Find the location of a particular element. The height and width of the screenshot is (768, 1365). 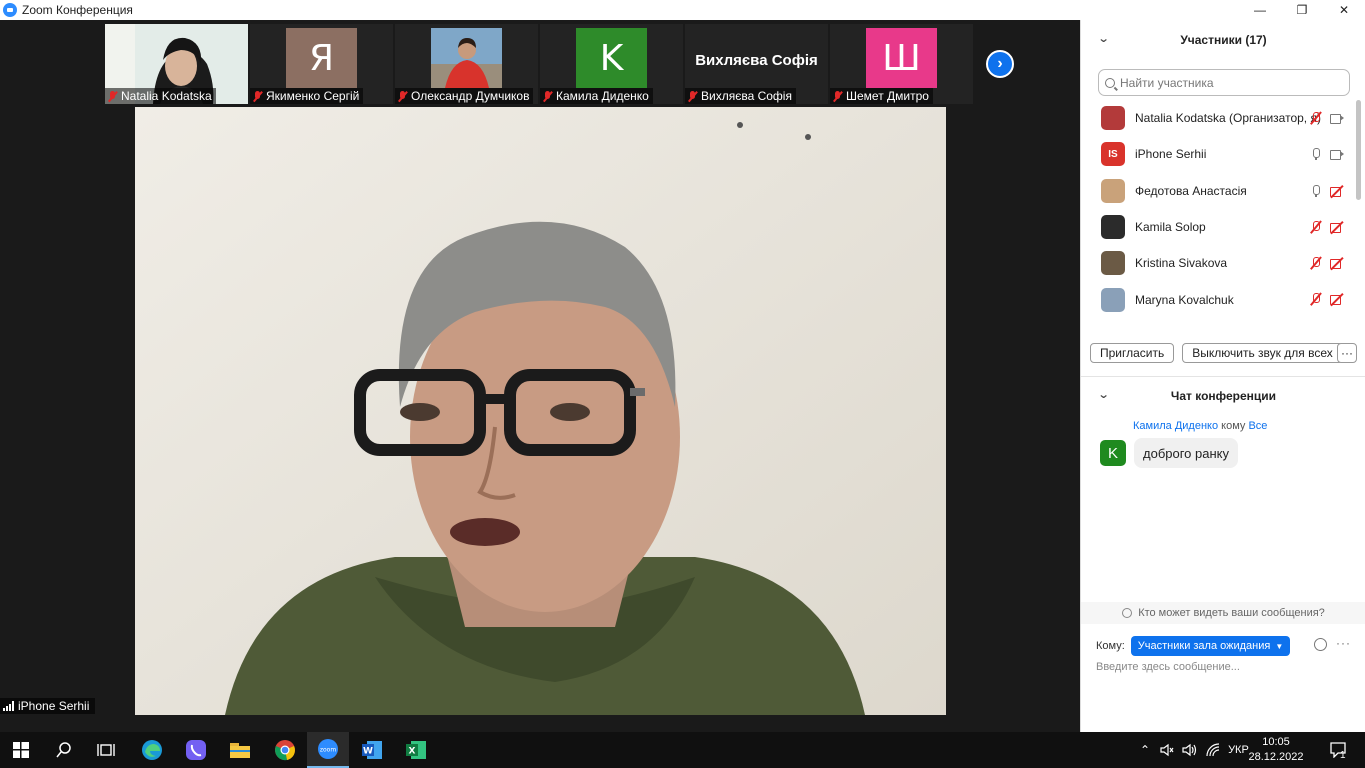

chat-sender: Камила Диденко is located at coordinates (1175, 426).